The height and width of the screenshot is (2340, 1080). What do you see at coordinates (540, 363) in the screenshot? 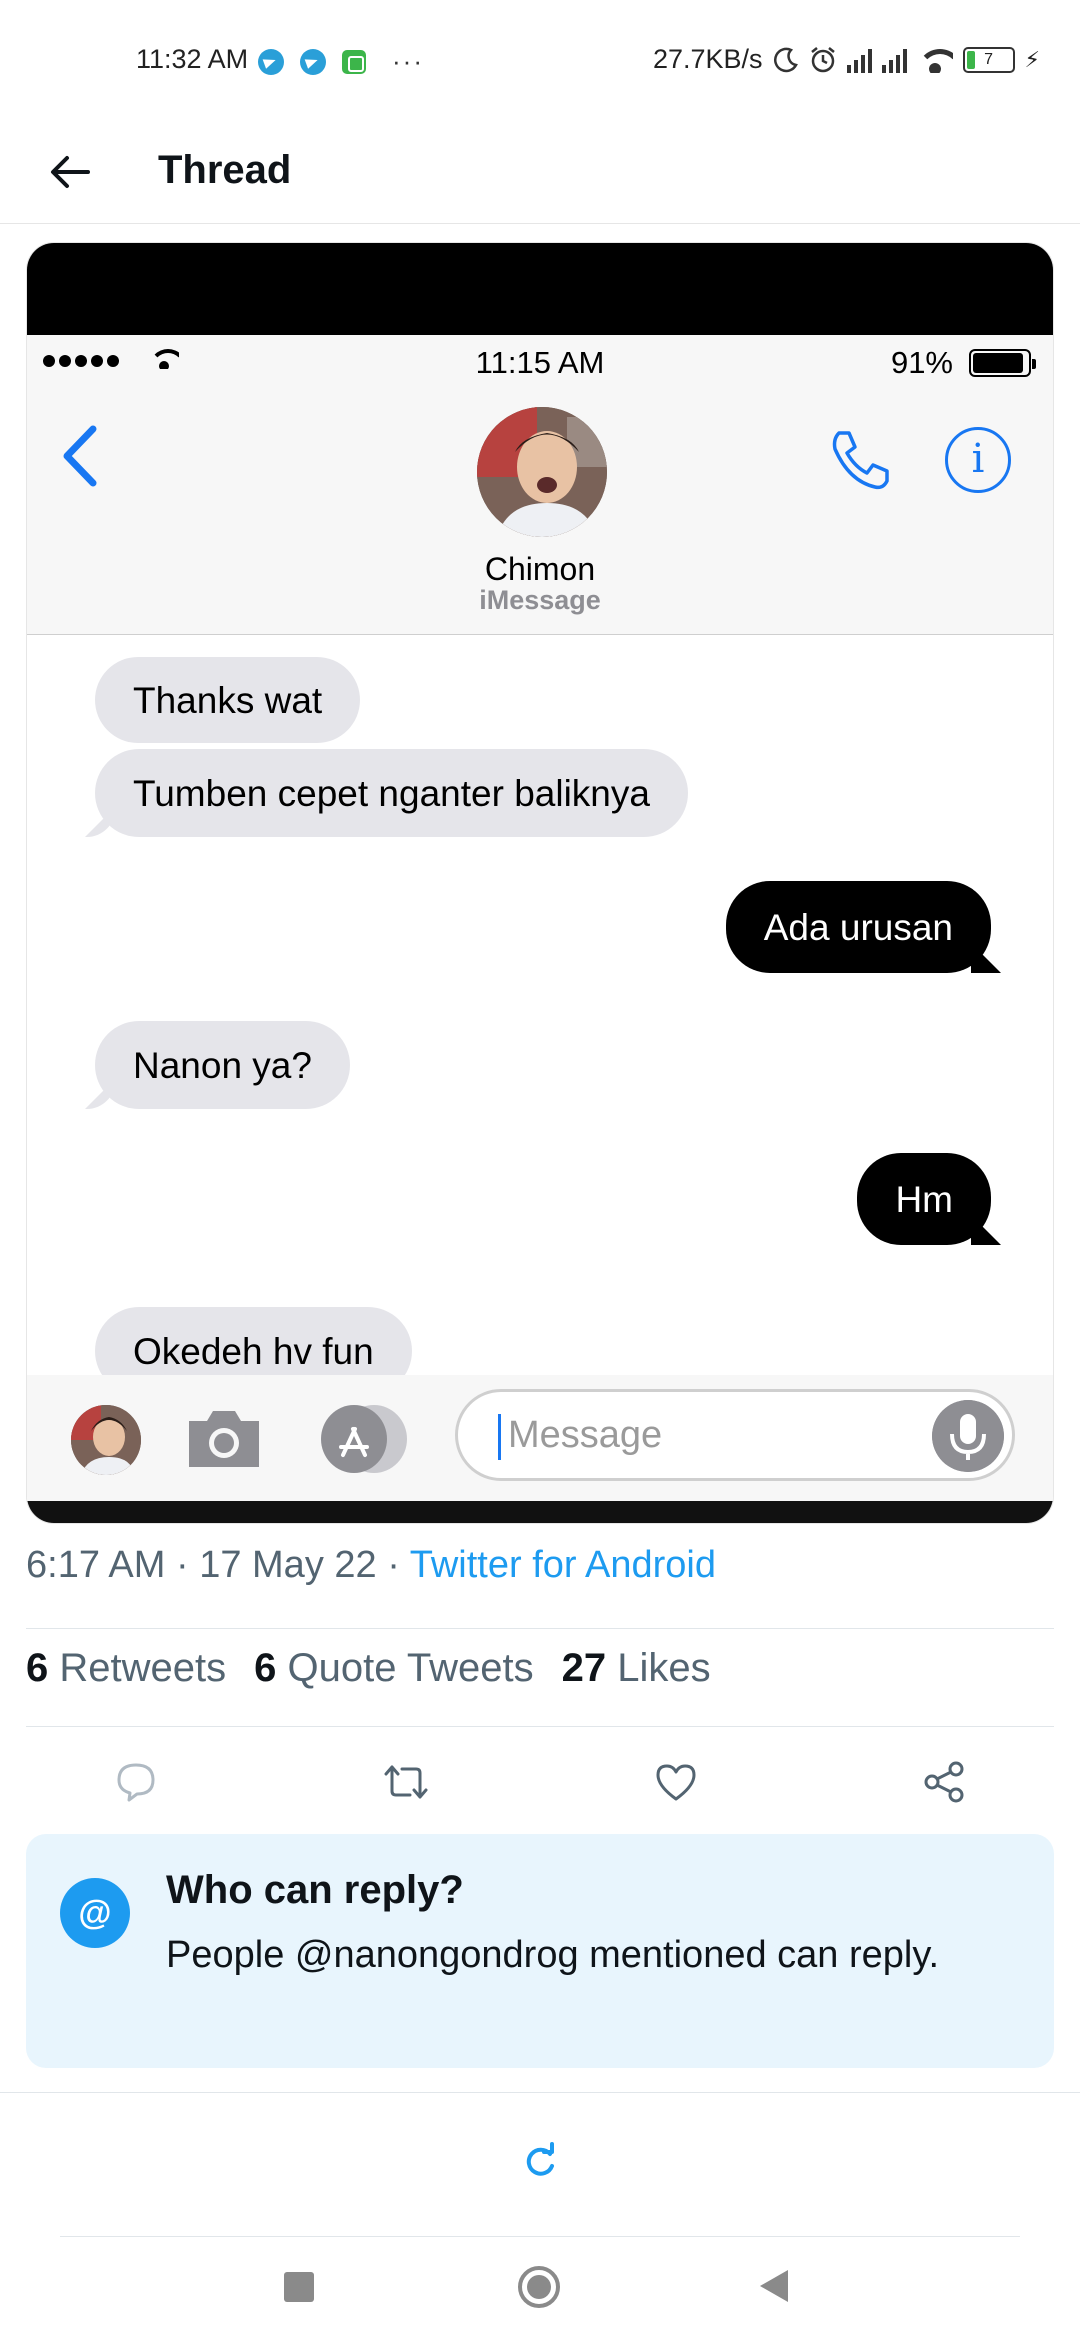
I see `ios-status-bar: 11:15 AM 91%` at bounding box center [540, 363].